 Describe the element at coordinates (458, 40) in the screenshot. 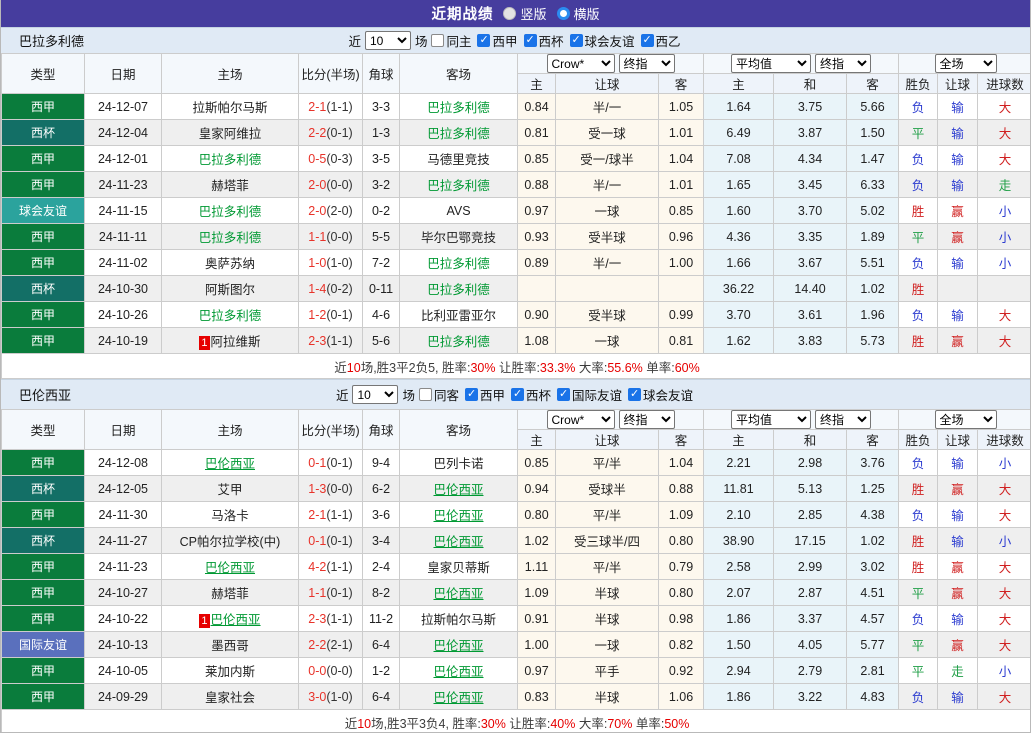

I see `checkbox-label: 同主` at that location.